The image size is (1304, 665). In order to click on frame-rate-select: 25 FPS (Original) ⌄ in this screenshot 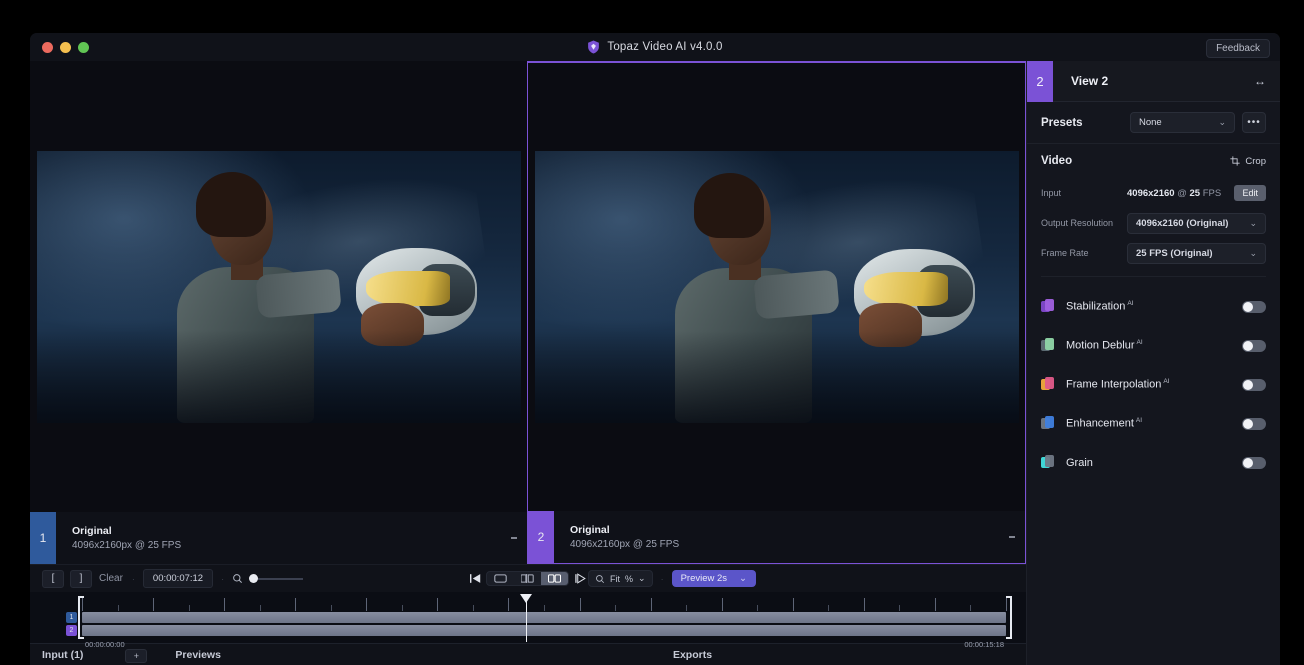, I will do `click(1196, 253)`.